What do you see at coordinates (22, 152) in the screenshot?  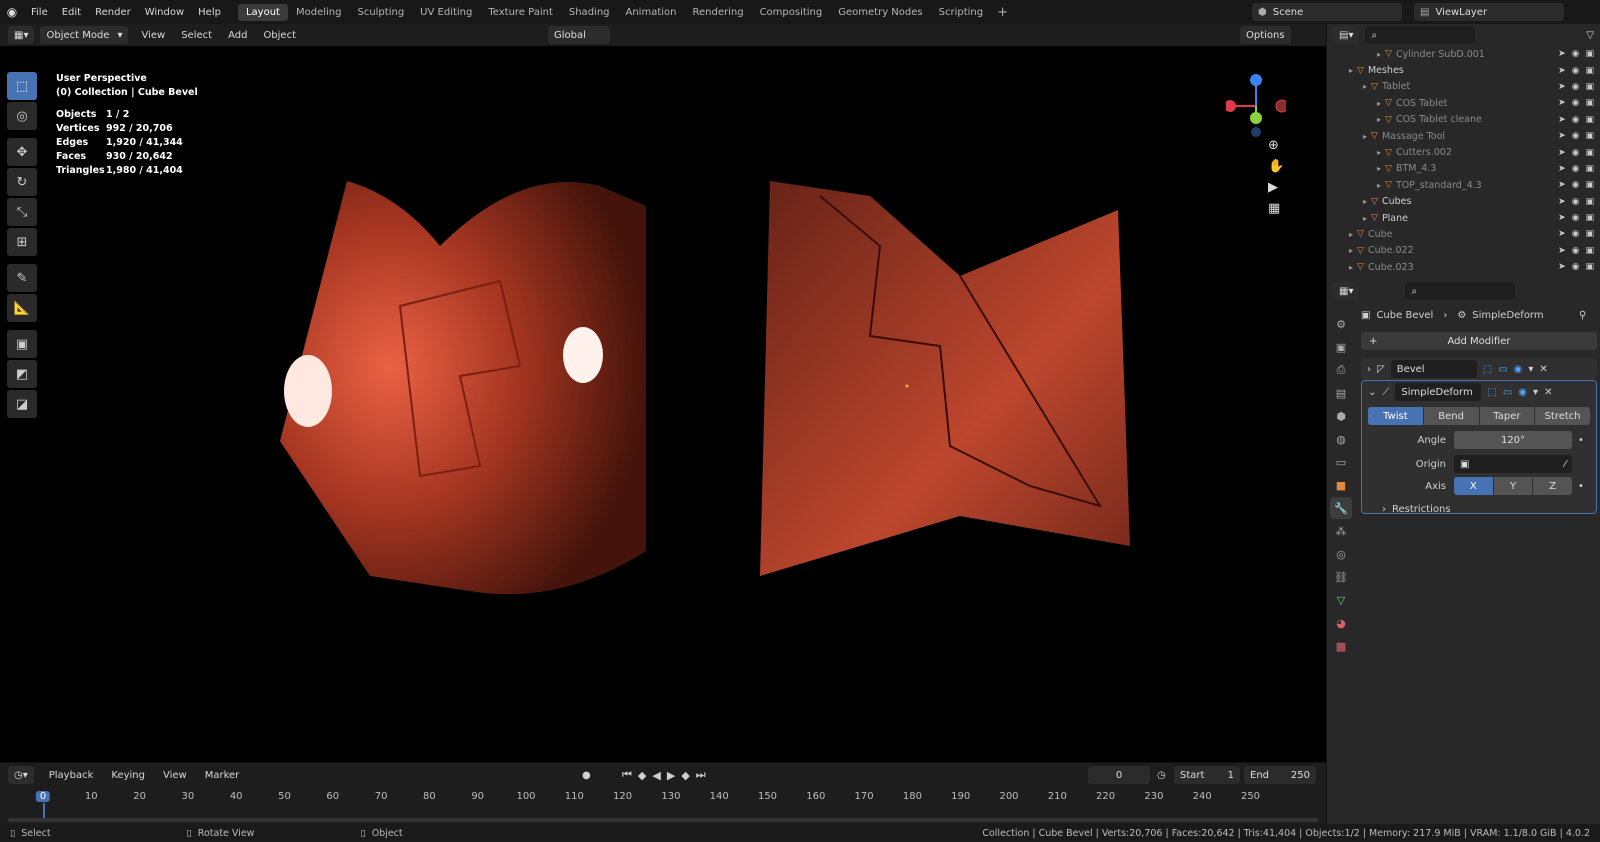 I see `move-tool-icon: ✥` at bounding box center [22, 152].